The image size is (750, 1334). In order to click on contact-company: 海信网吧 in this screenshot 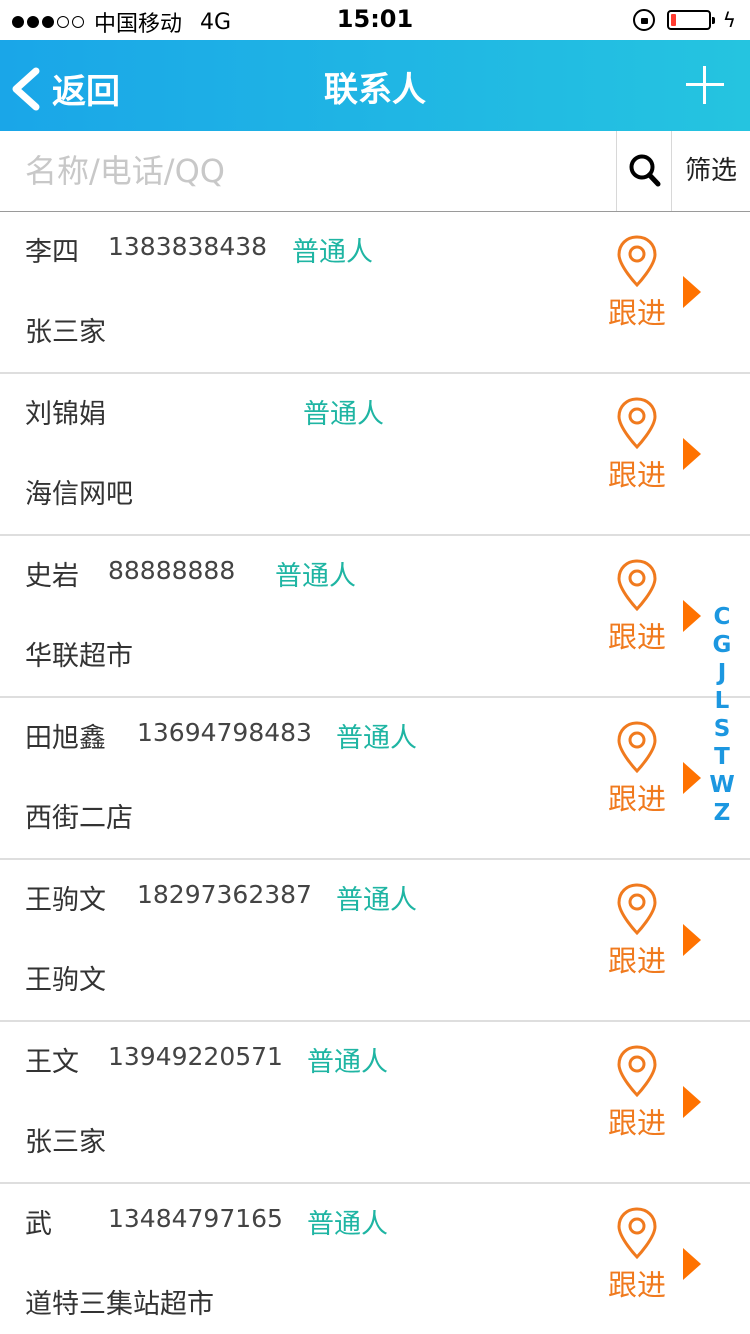, I will do `click(79, 494)`.